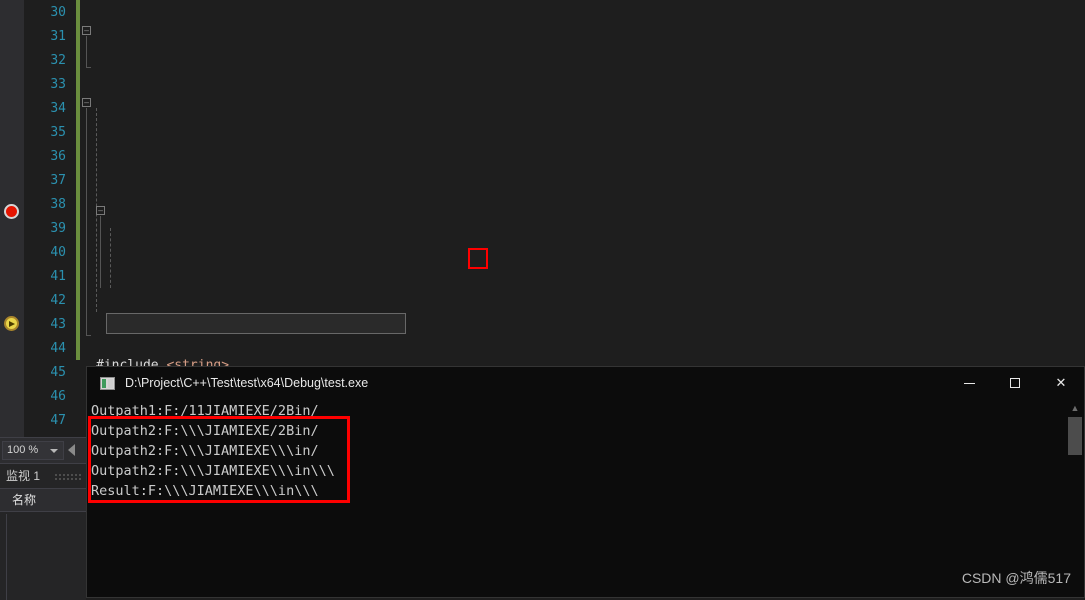 The width and height of the screenshot is (1085, 600). I want to click on panel-collapse-arrow-icon, so click(71, 450).